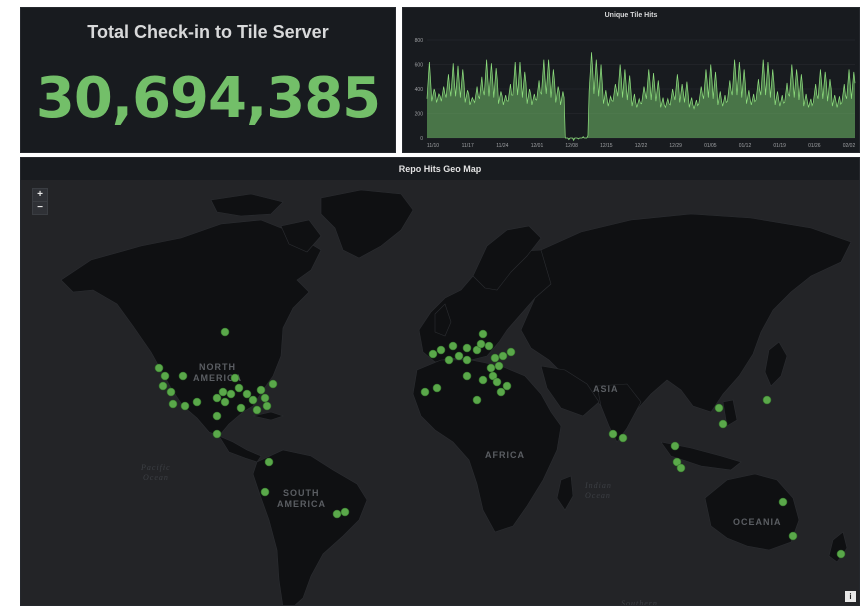 The width and height of the screenshot is (865, 606). Describe the element at coordinates (40, 208) in the screenshot. I see `zoom-out-button: −` at that location.